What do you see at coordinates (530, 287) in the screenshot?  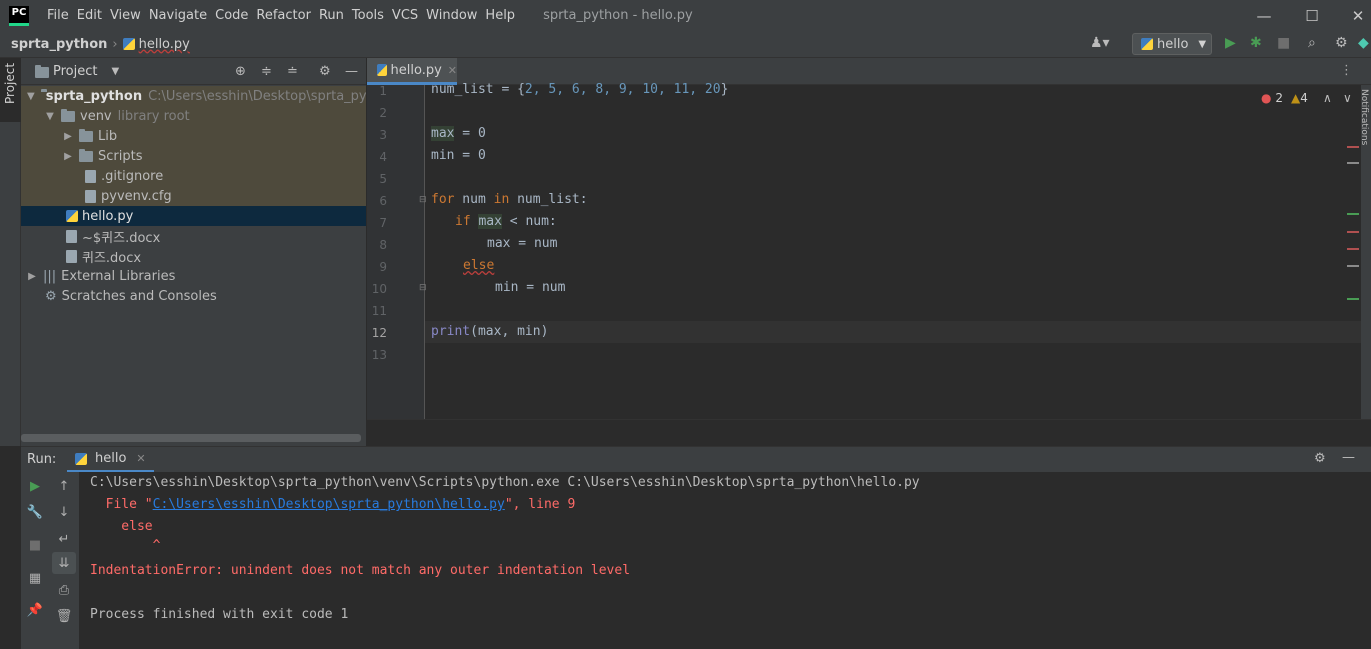 I see `code-line-10: min = num` at bounding box center [530, 287].